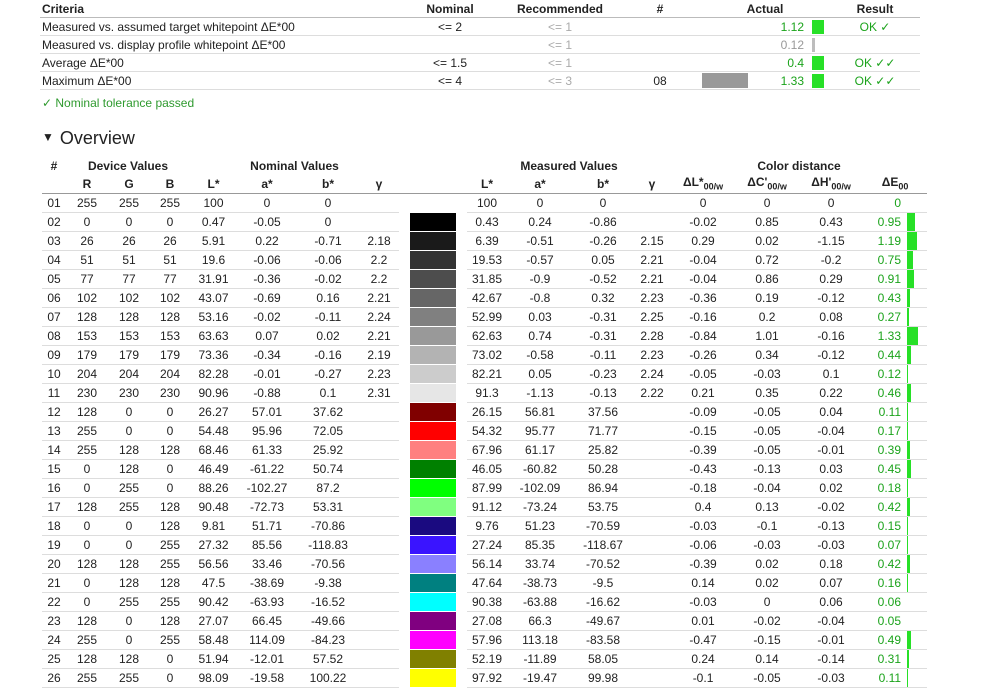  Describe the element at coordinates (220, 62) in the screenshot. I see `criteria-name: Average ΔE*00` at that location.